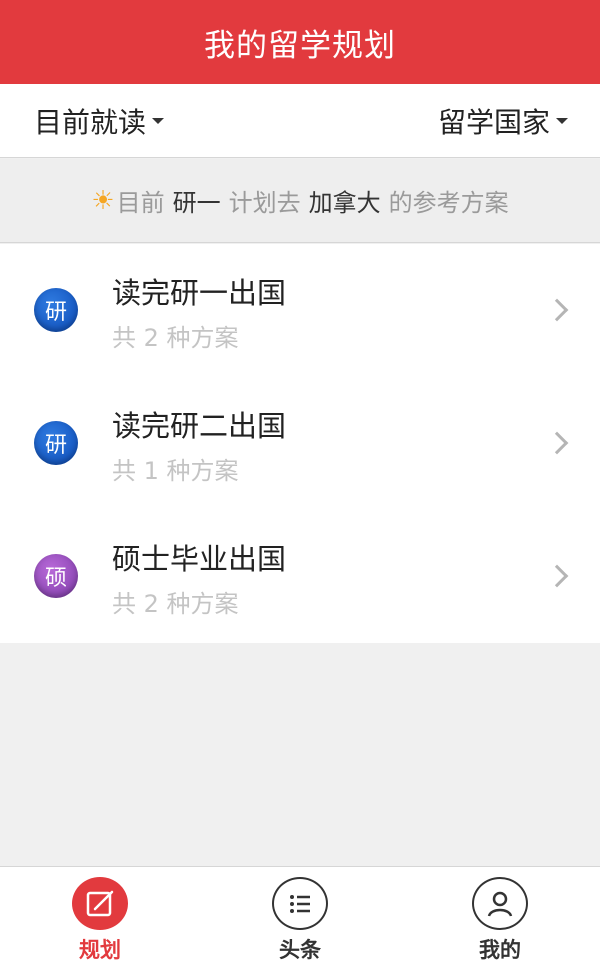 This screenshot has width=600, height=964. I want to click on country-filter: 留学国家, so click(503, 121).